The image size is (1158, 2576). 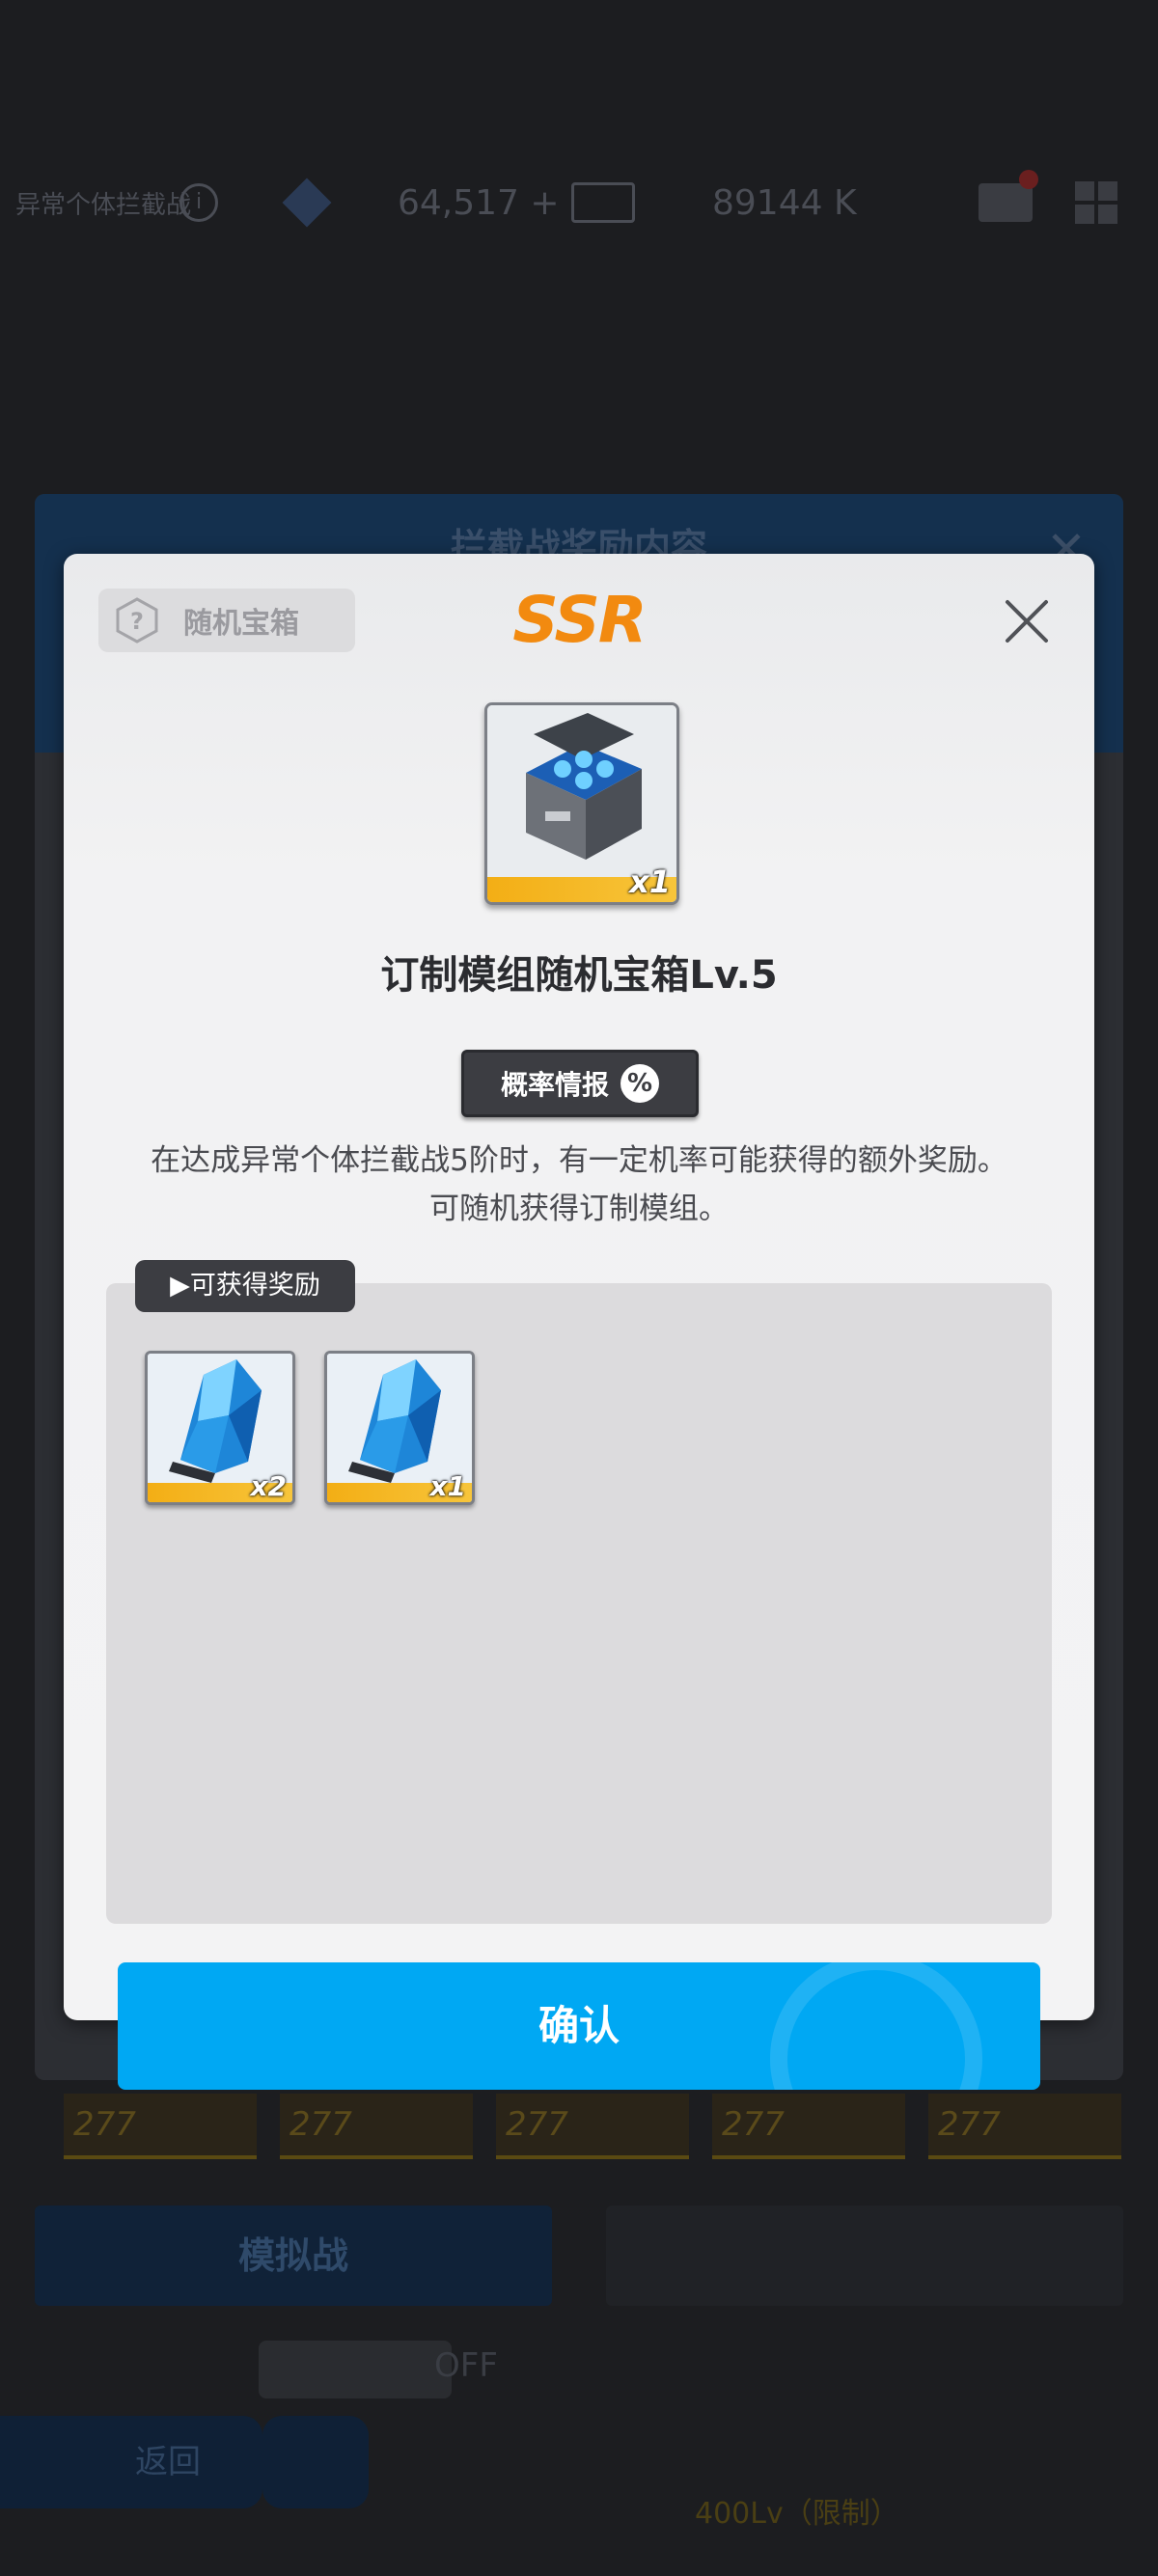 What do you see at coordinates (1028, 180) in the screenshot?
I see `notification-dot` at bounding box center [1028, 180].